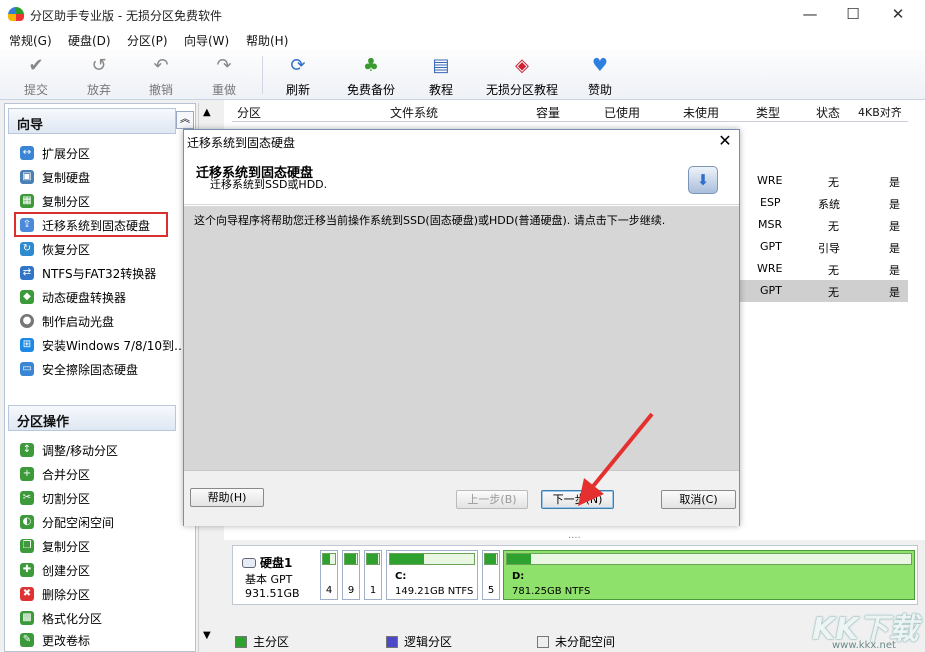 The image size is (925, 652). What do you see at coordinates (351, 575) in the screenshot?
I see `partition-block: 9` at bounding box center [351, 575].